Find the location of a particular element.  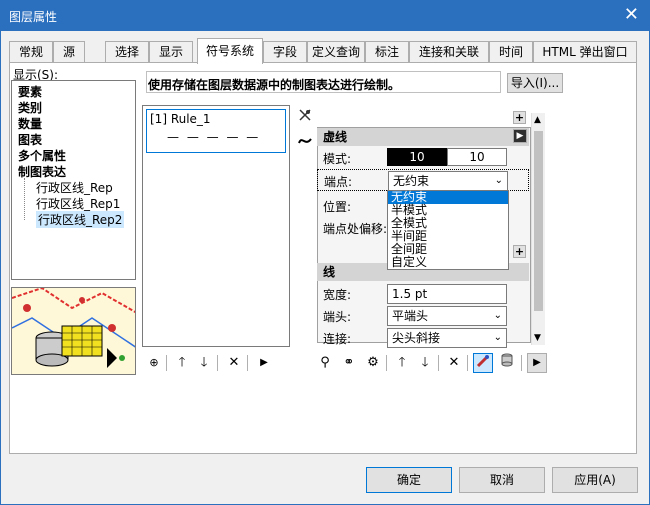

tab-symbology: 符号系统 is located at coordinates (230, 51).